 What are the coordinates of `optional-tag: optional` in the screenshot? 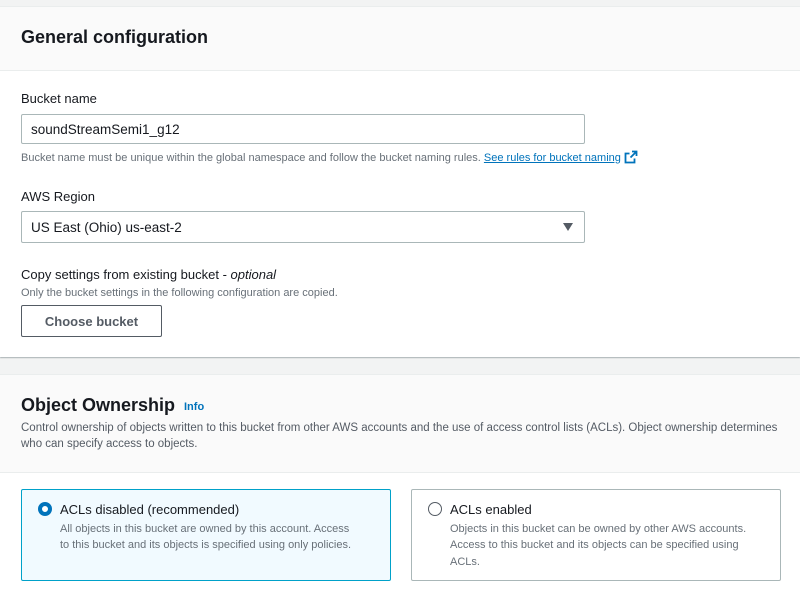 It's located at (253, 274).